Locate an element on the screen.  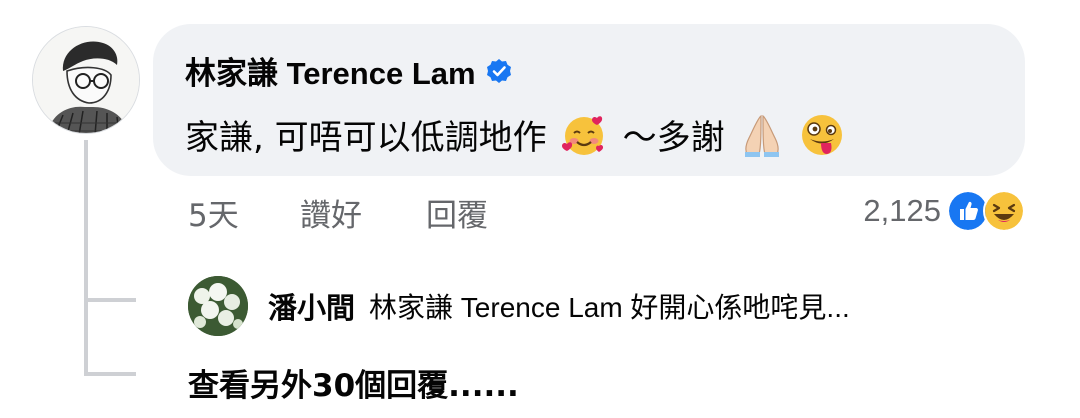
zany-face-icon is located at coordinates (821, 134).